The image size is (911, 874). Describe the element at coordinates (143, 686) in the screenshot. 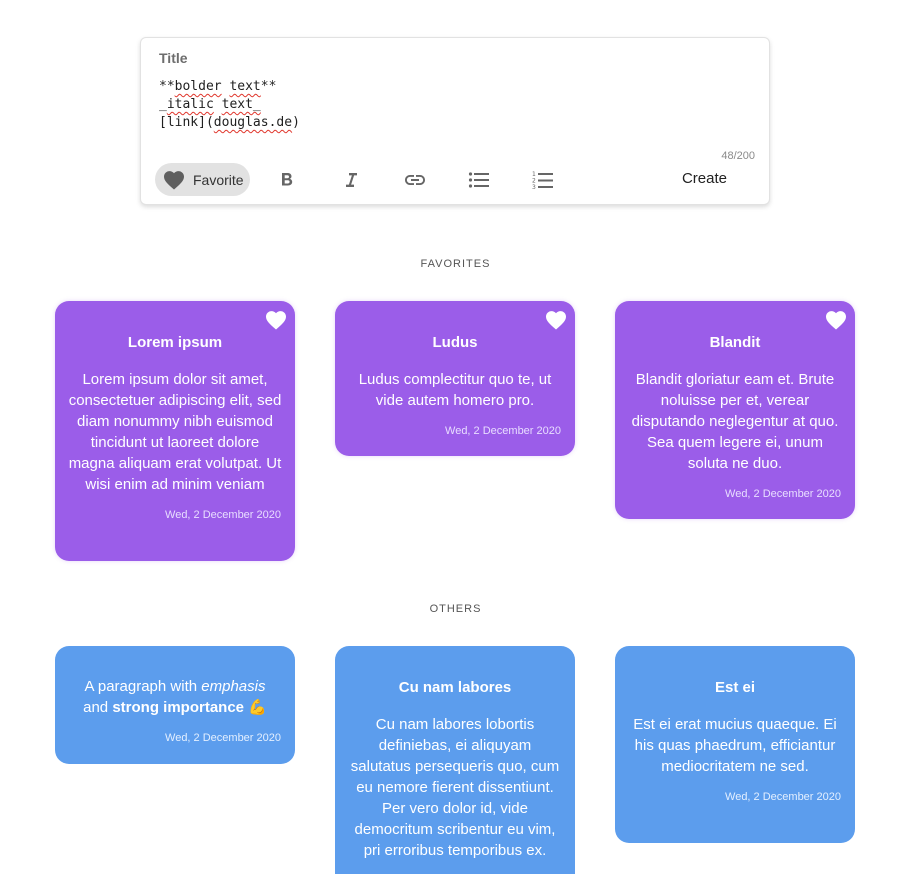

I see `note-body-text: A paragraph with` at that location.